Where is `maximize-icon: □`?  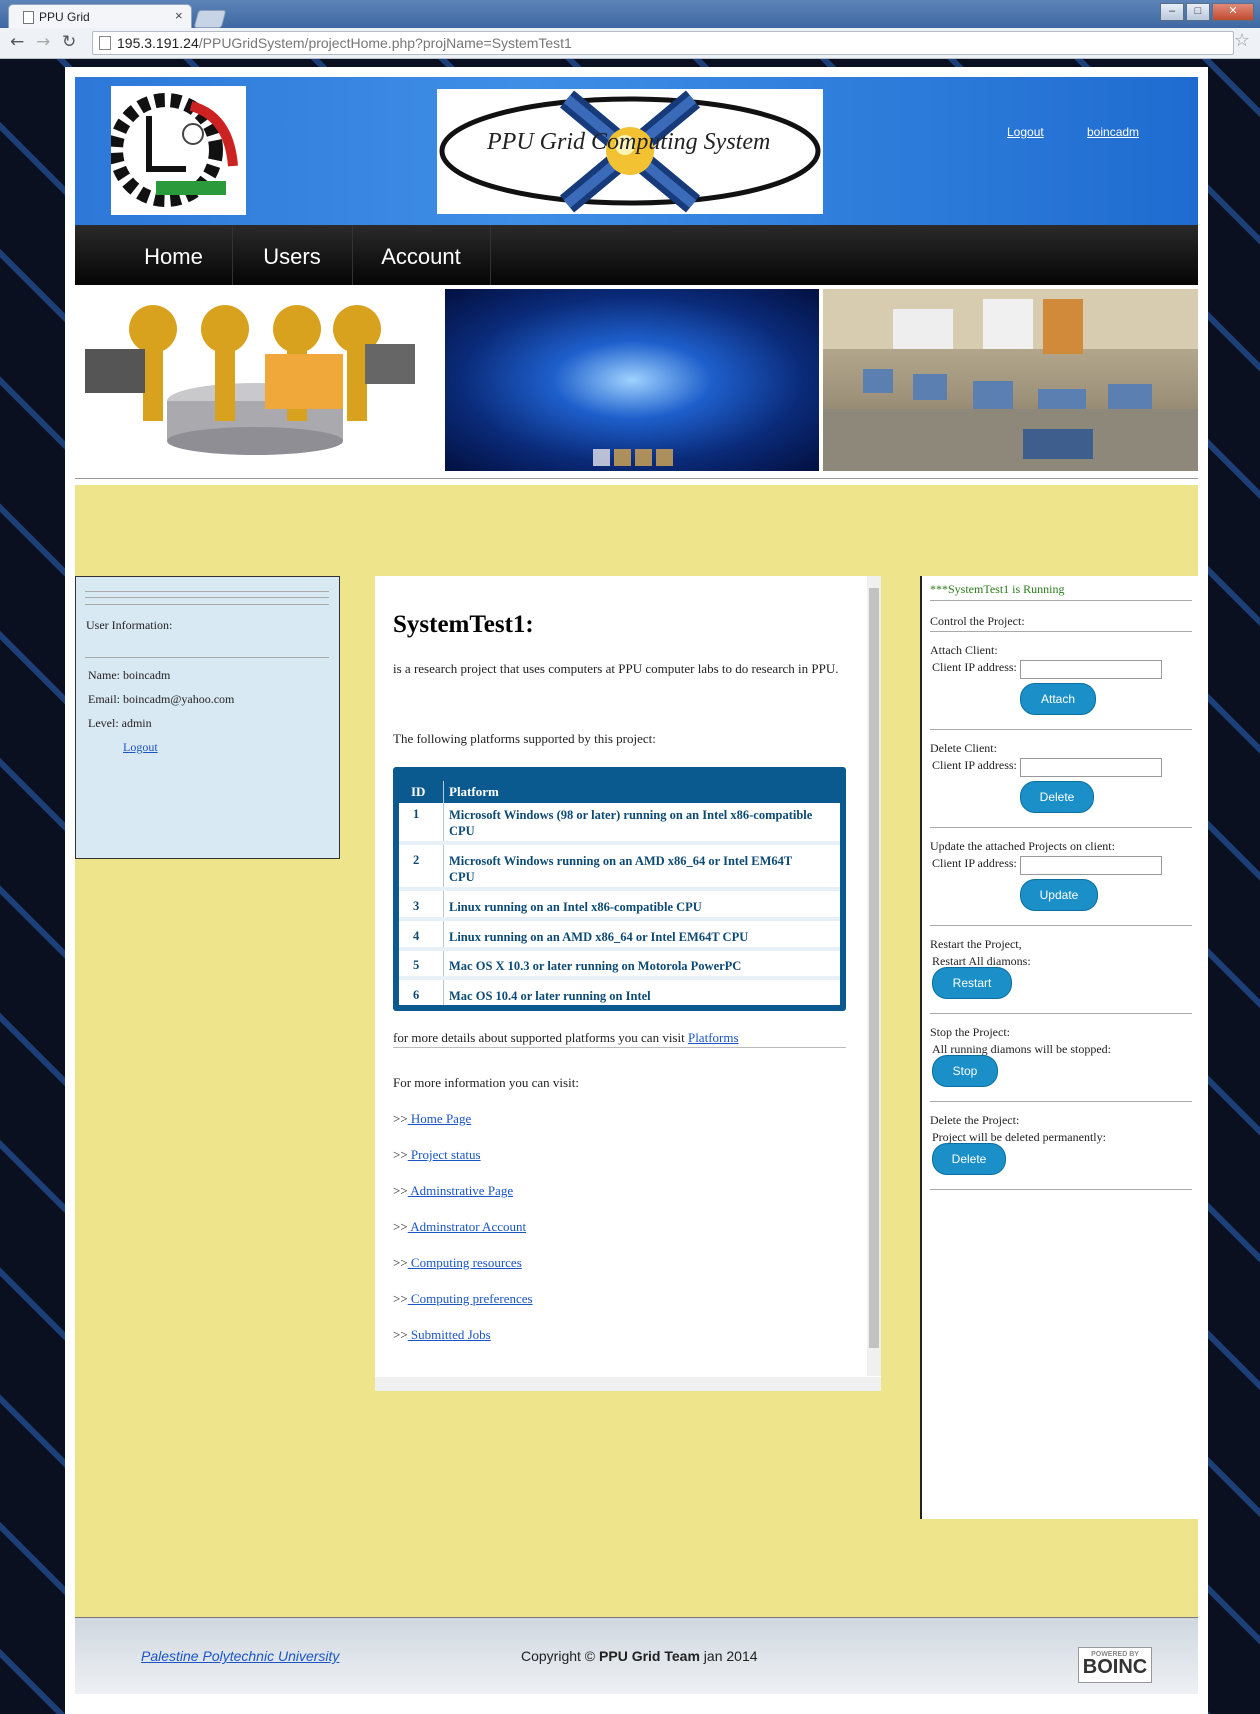 maximize-icon: □ is located at coordinates (1198, 12).